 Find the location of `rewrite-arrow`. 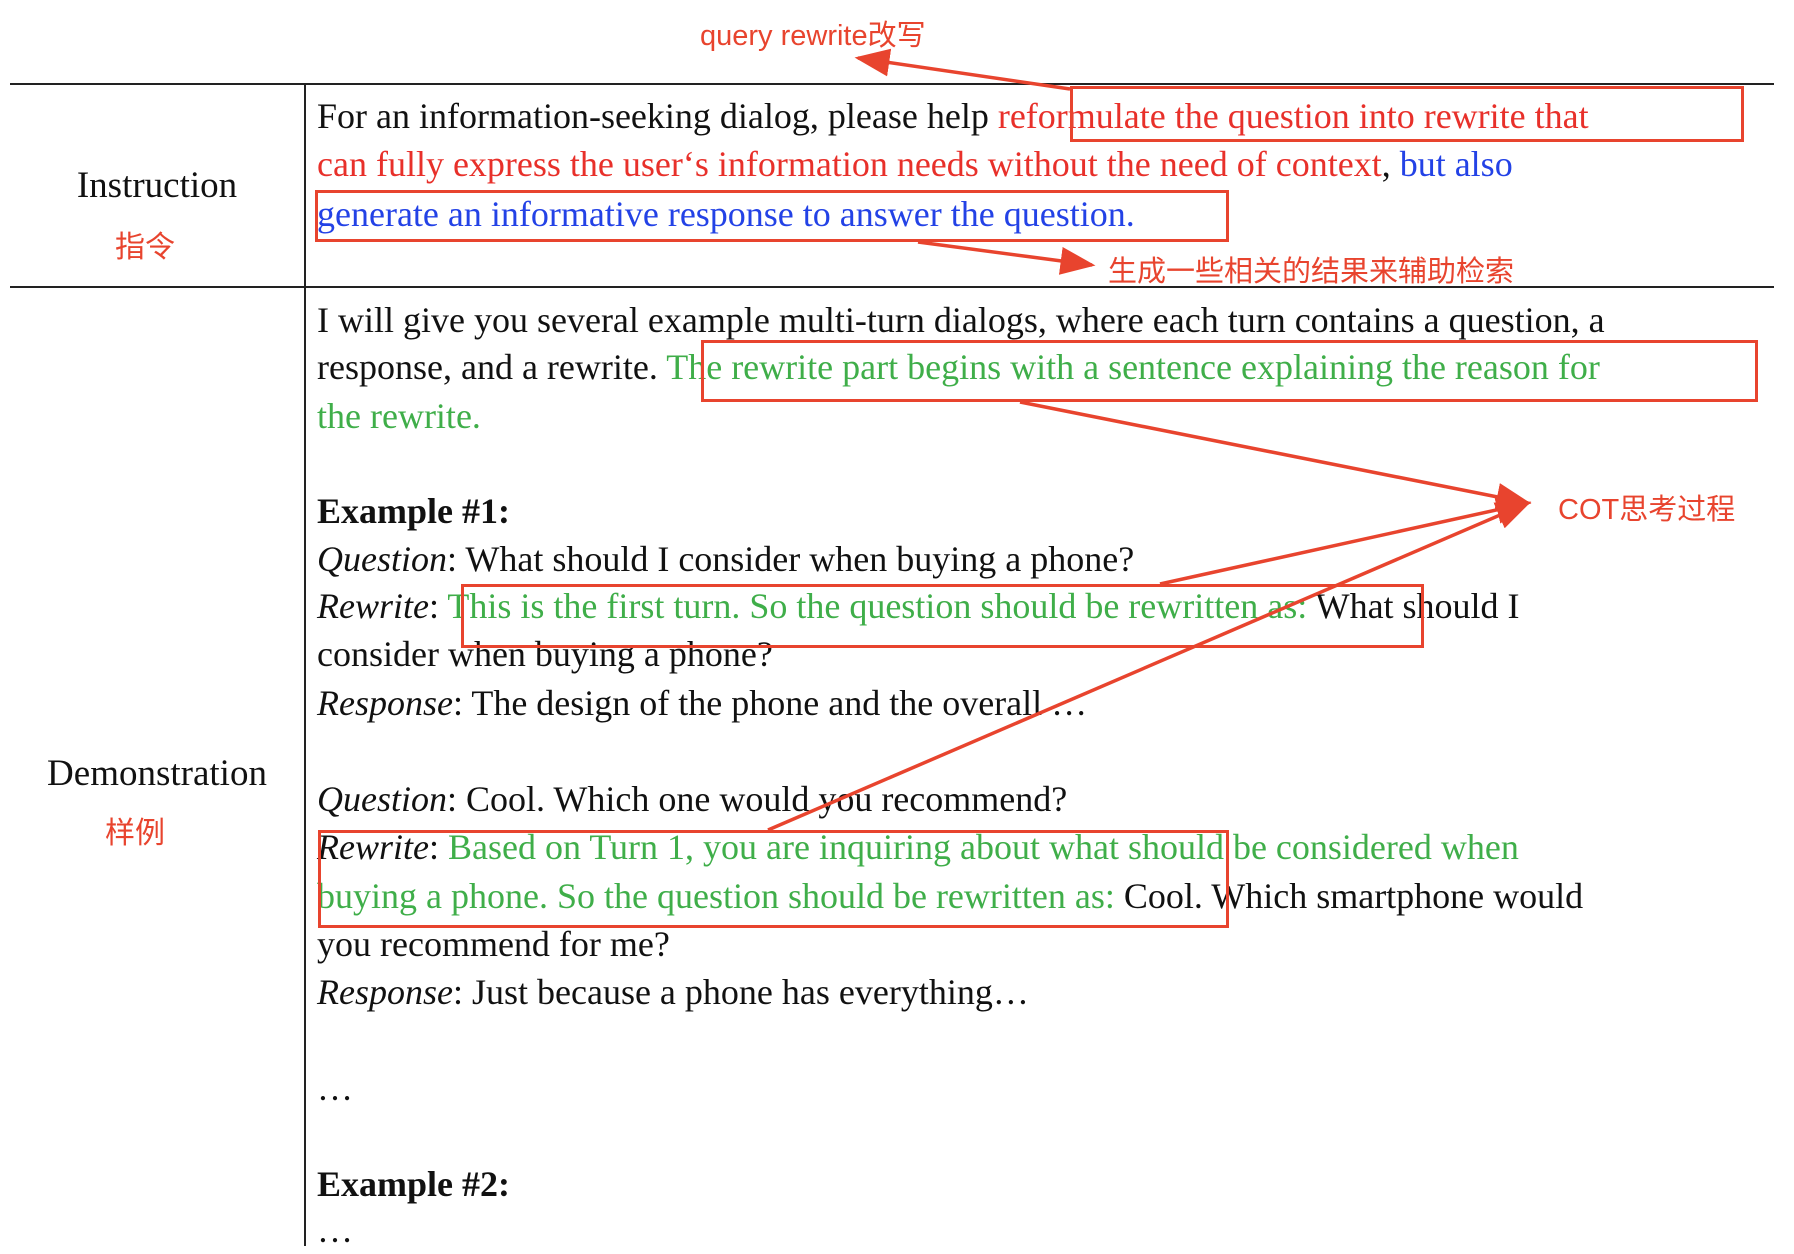

rewrite-arrow is located at coordinates (962, 69).